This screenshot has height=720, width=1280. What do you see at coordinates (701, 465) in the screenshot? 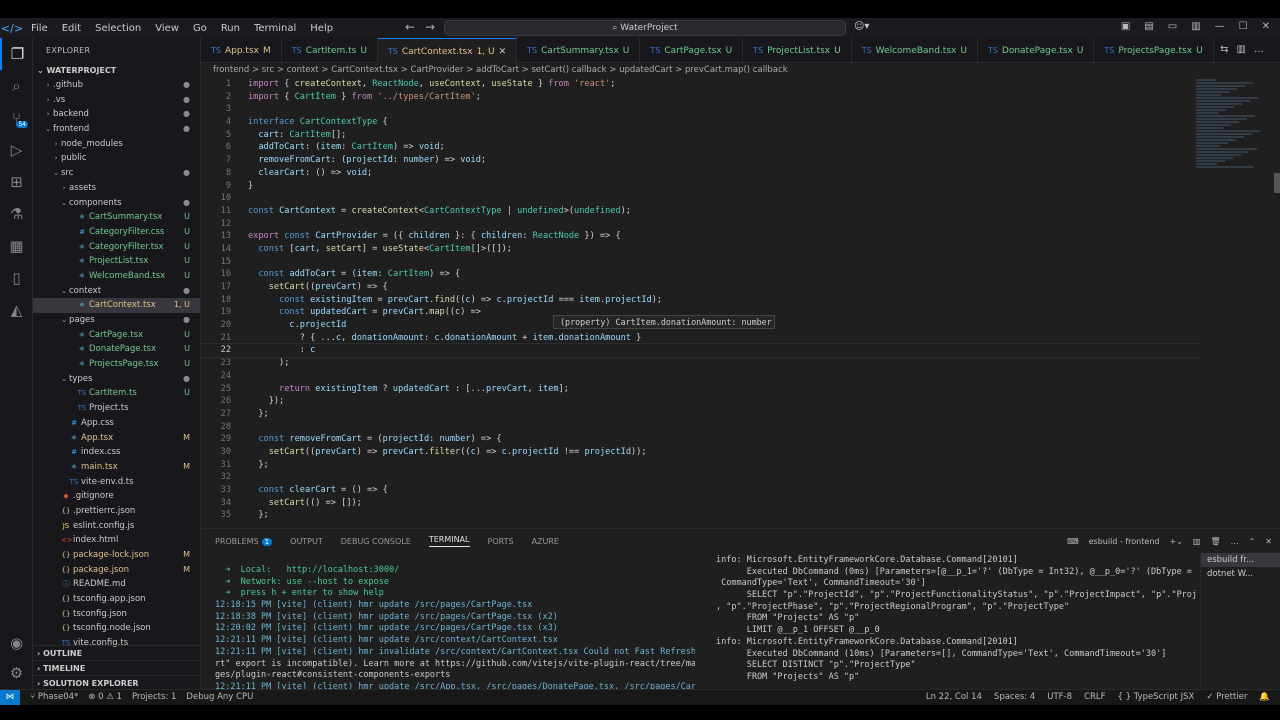
I see `code-line: 31 };` at bounding box center [701, 465].